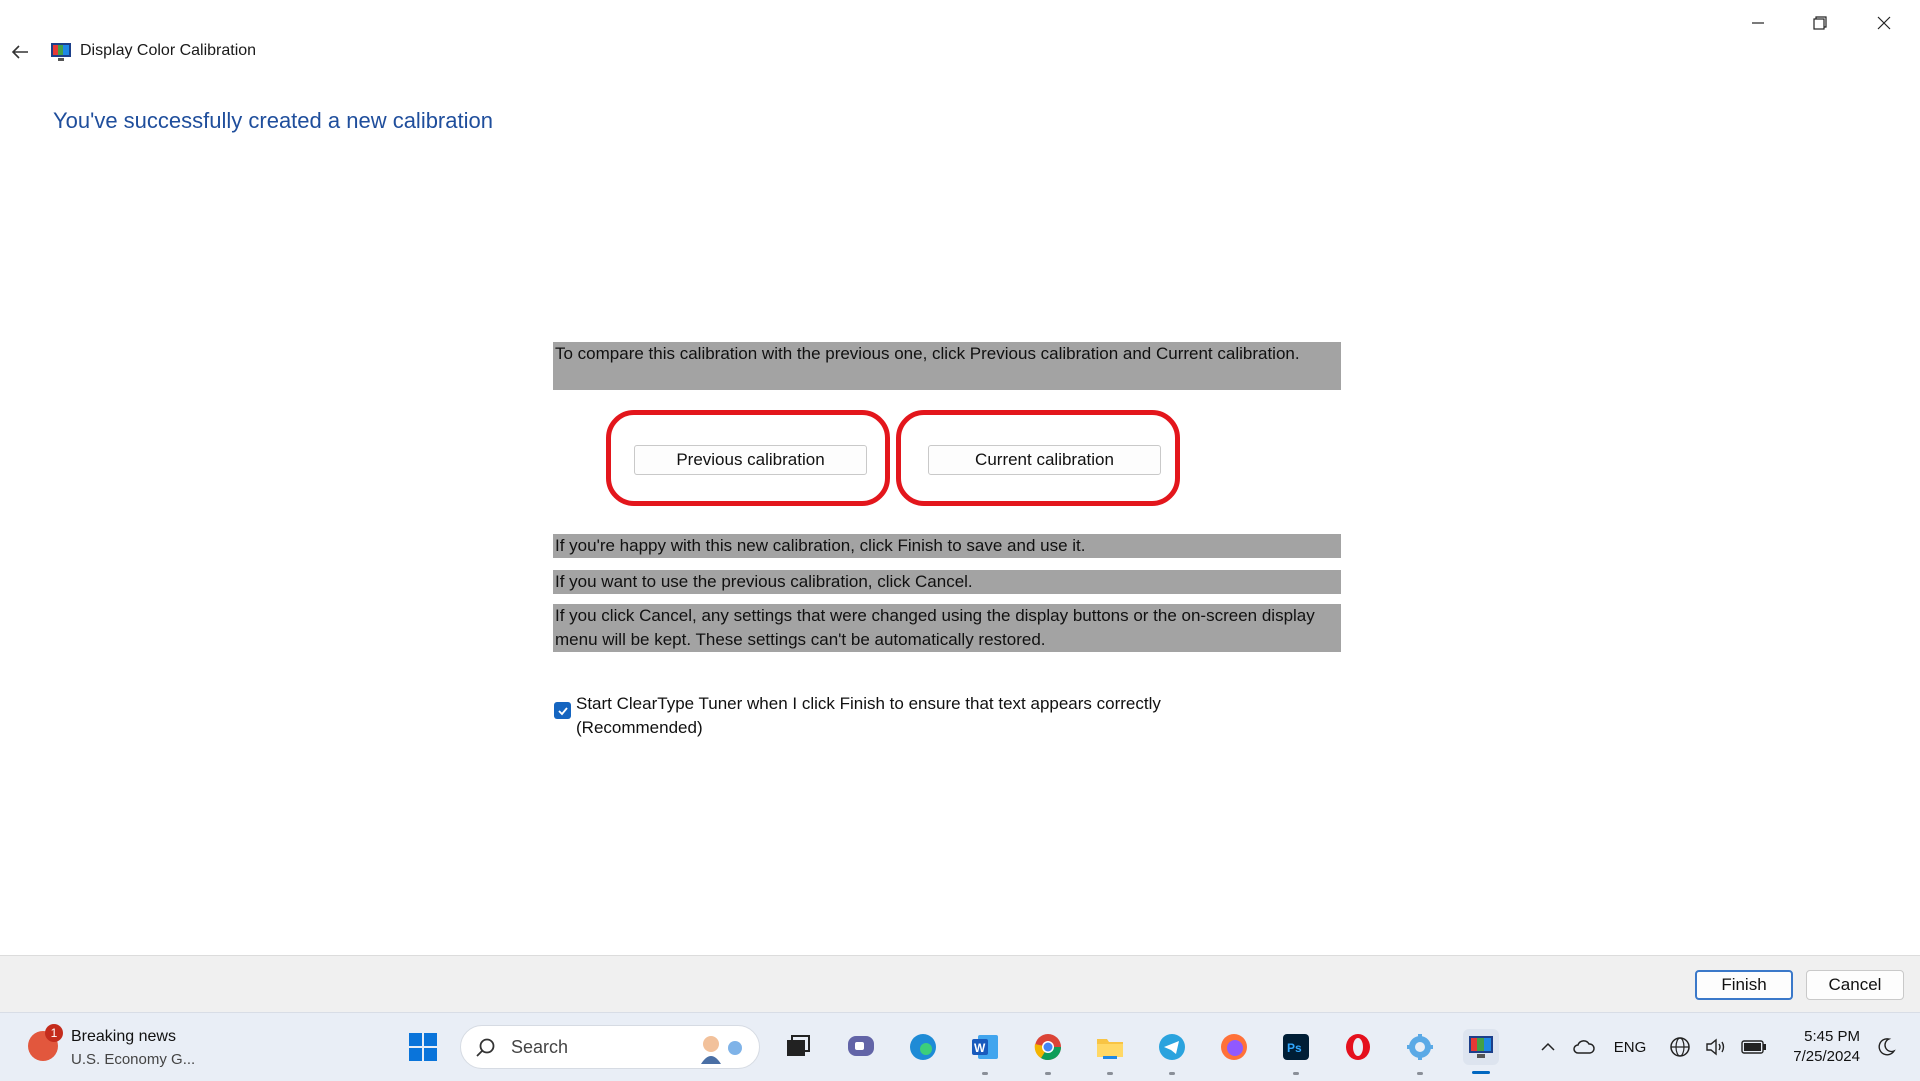 The image size is (1920, 1081). I want to click on edge-button, so click(923, 1047).